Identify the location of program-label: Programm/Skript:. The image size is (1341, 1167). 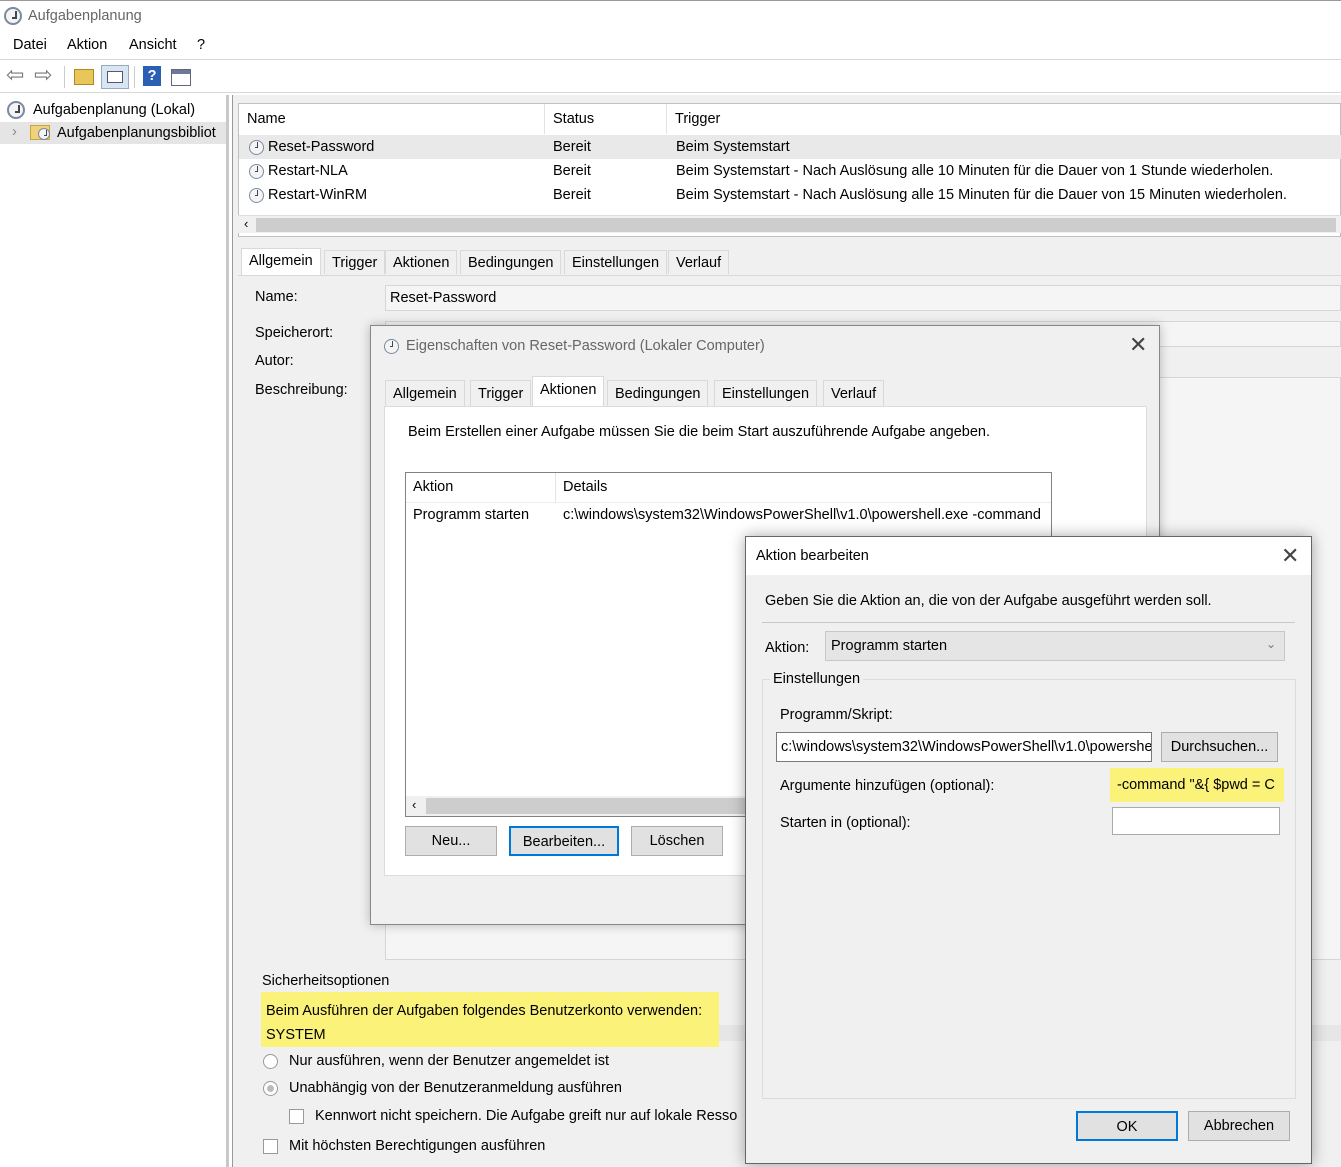
(836, 715).